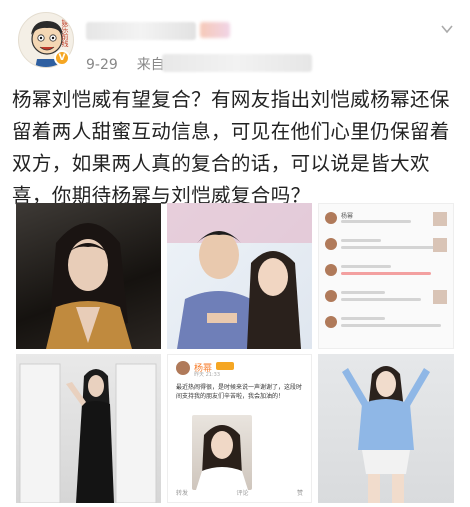 The width and height of the screenshot is (470, 507). I want to click on feed-user-name: 杨幂, so click(347, 216).